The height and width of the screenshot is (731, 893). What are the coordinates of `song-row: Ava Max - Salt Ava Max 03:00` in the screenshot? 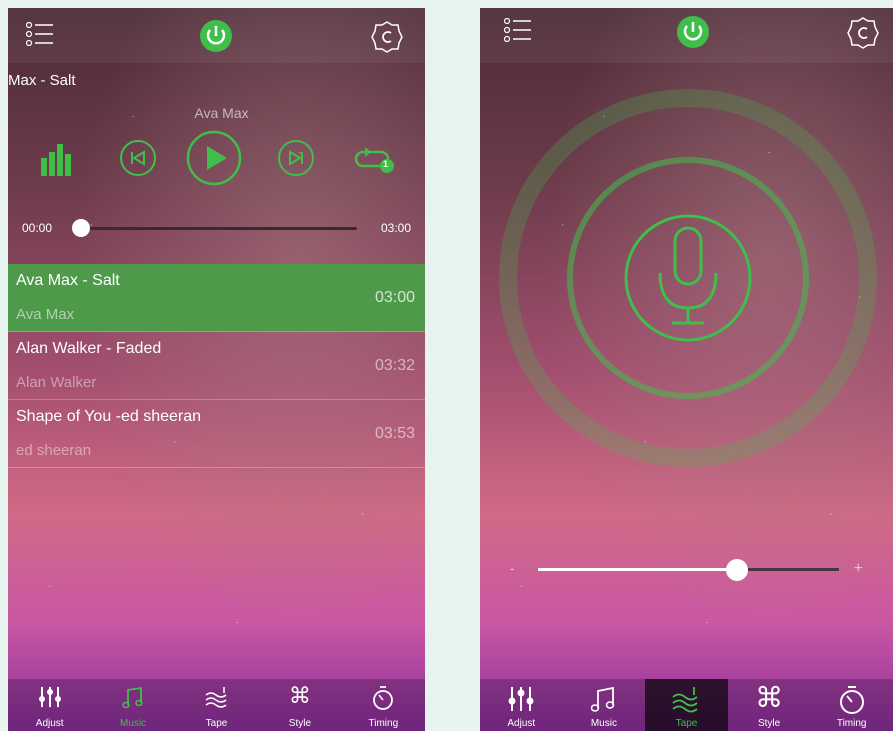 It's located at (216, 298).